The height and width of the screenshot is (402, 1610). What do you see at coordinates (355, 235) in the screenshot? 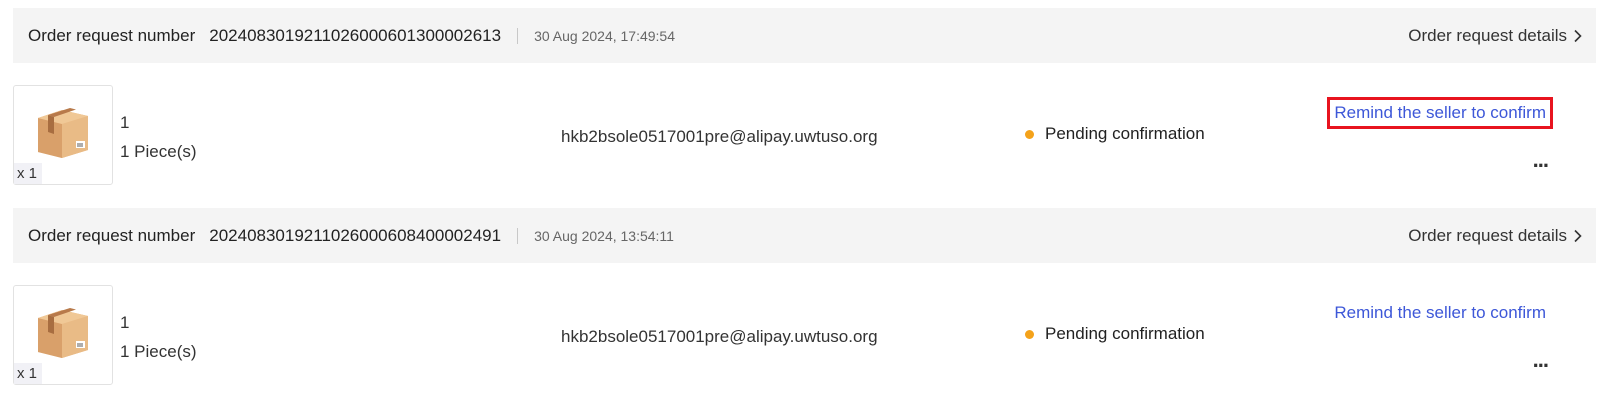
I see `order-number: 2024083019211026000608400002491` at bounding box center [355, 235].